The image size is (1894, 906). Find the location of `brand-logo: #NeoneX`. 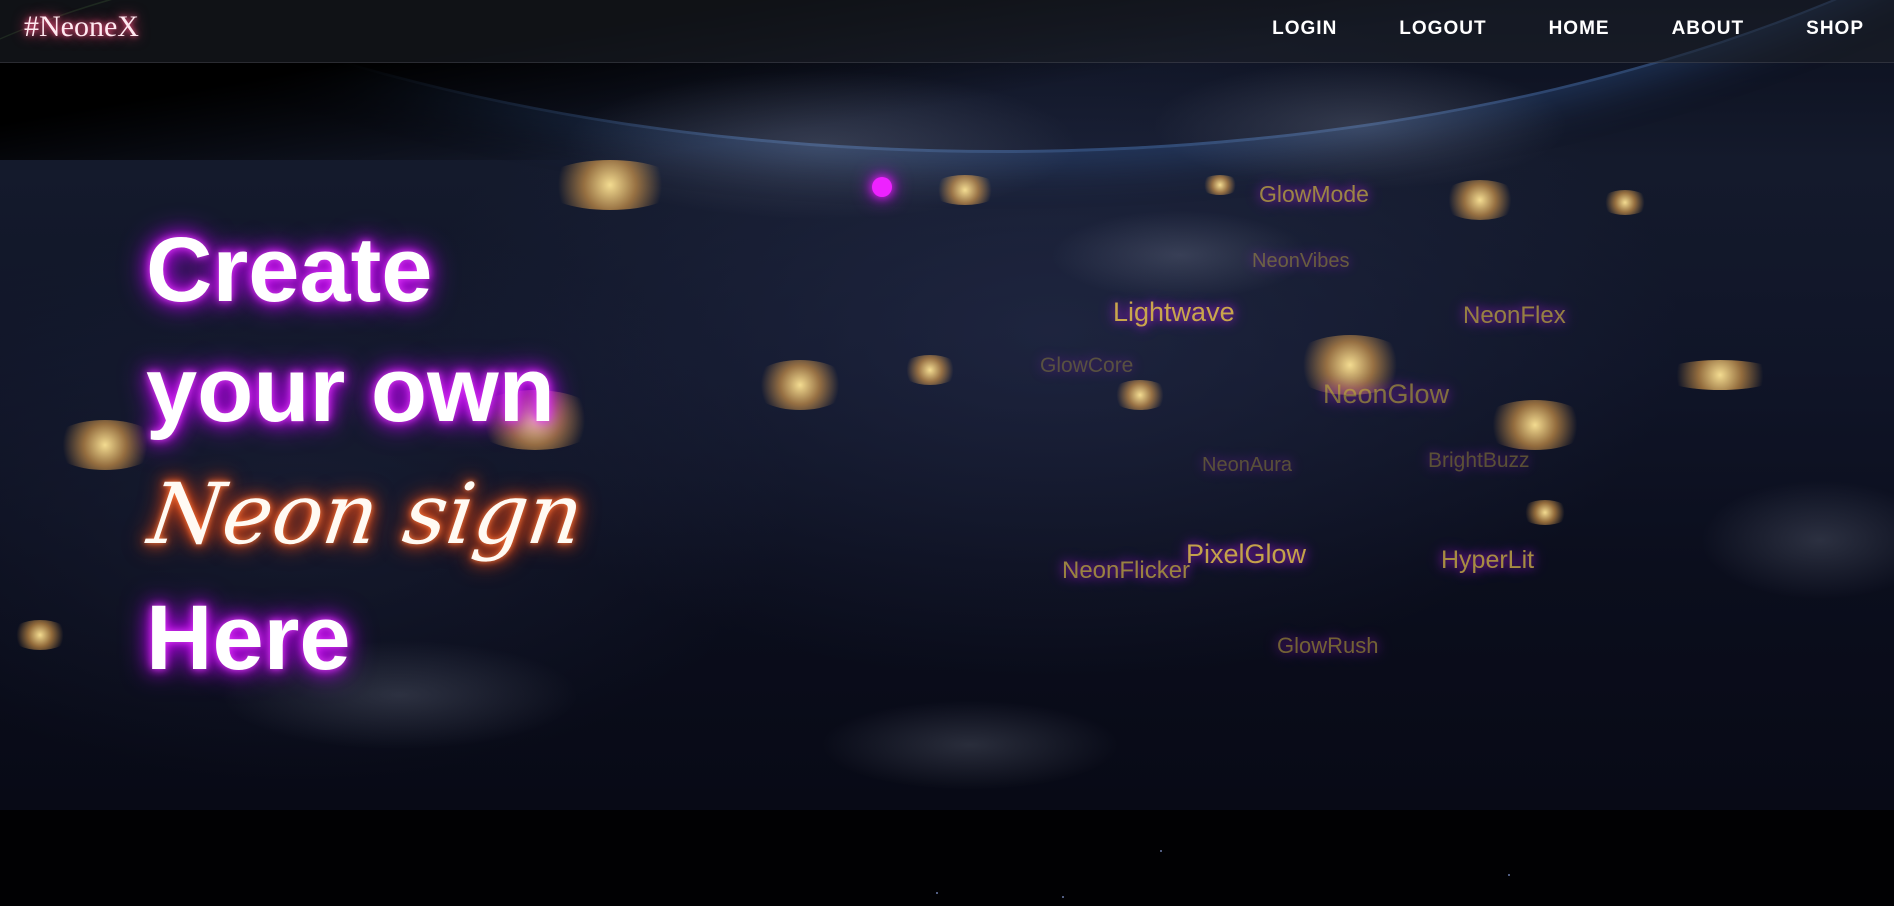

brand-logo: #NeoneX is located at coordinates (81, 27).